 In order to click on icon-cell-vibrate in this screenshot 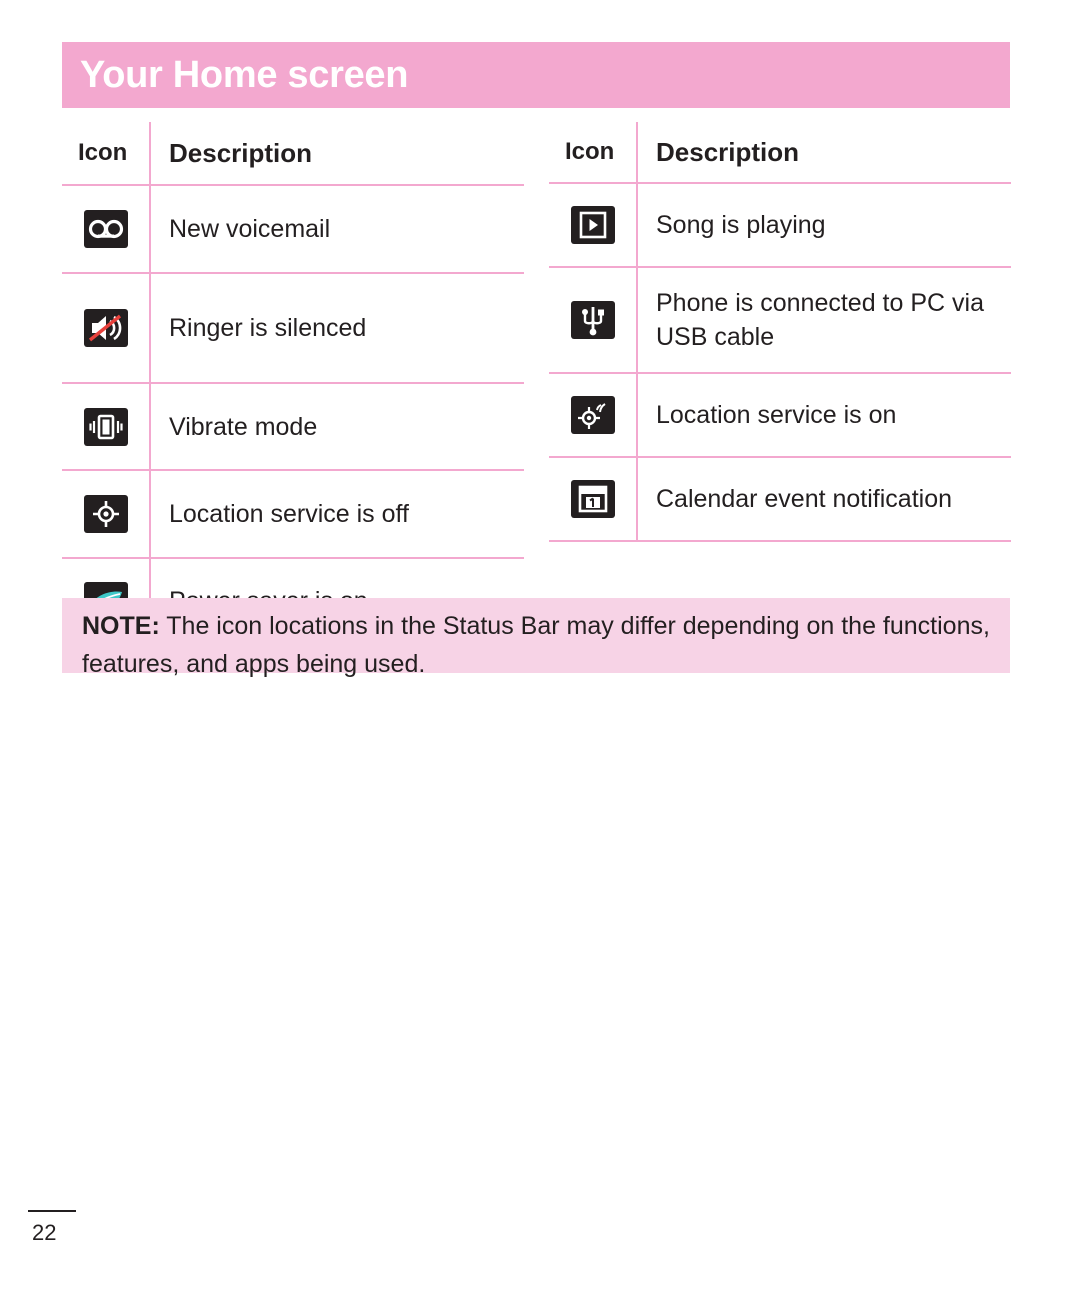, I will do `click(106, 427)`.